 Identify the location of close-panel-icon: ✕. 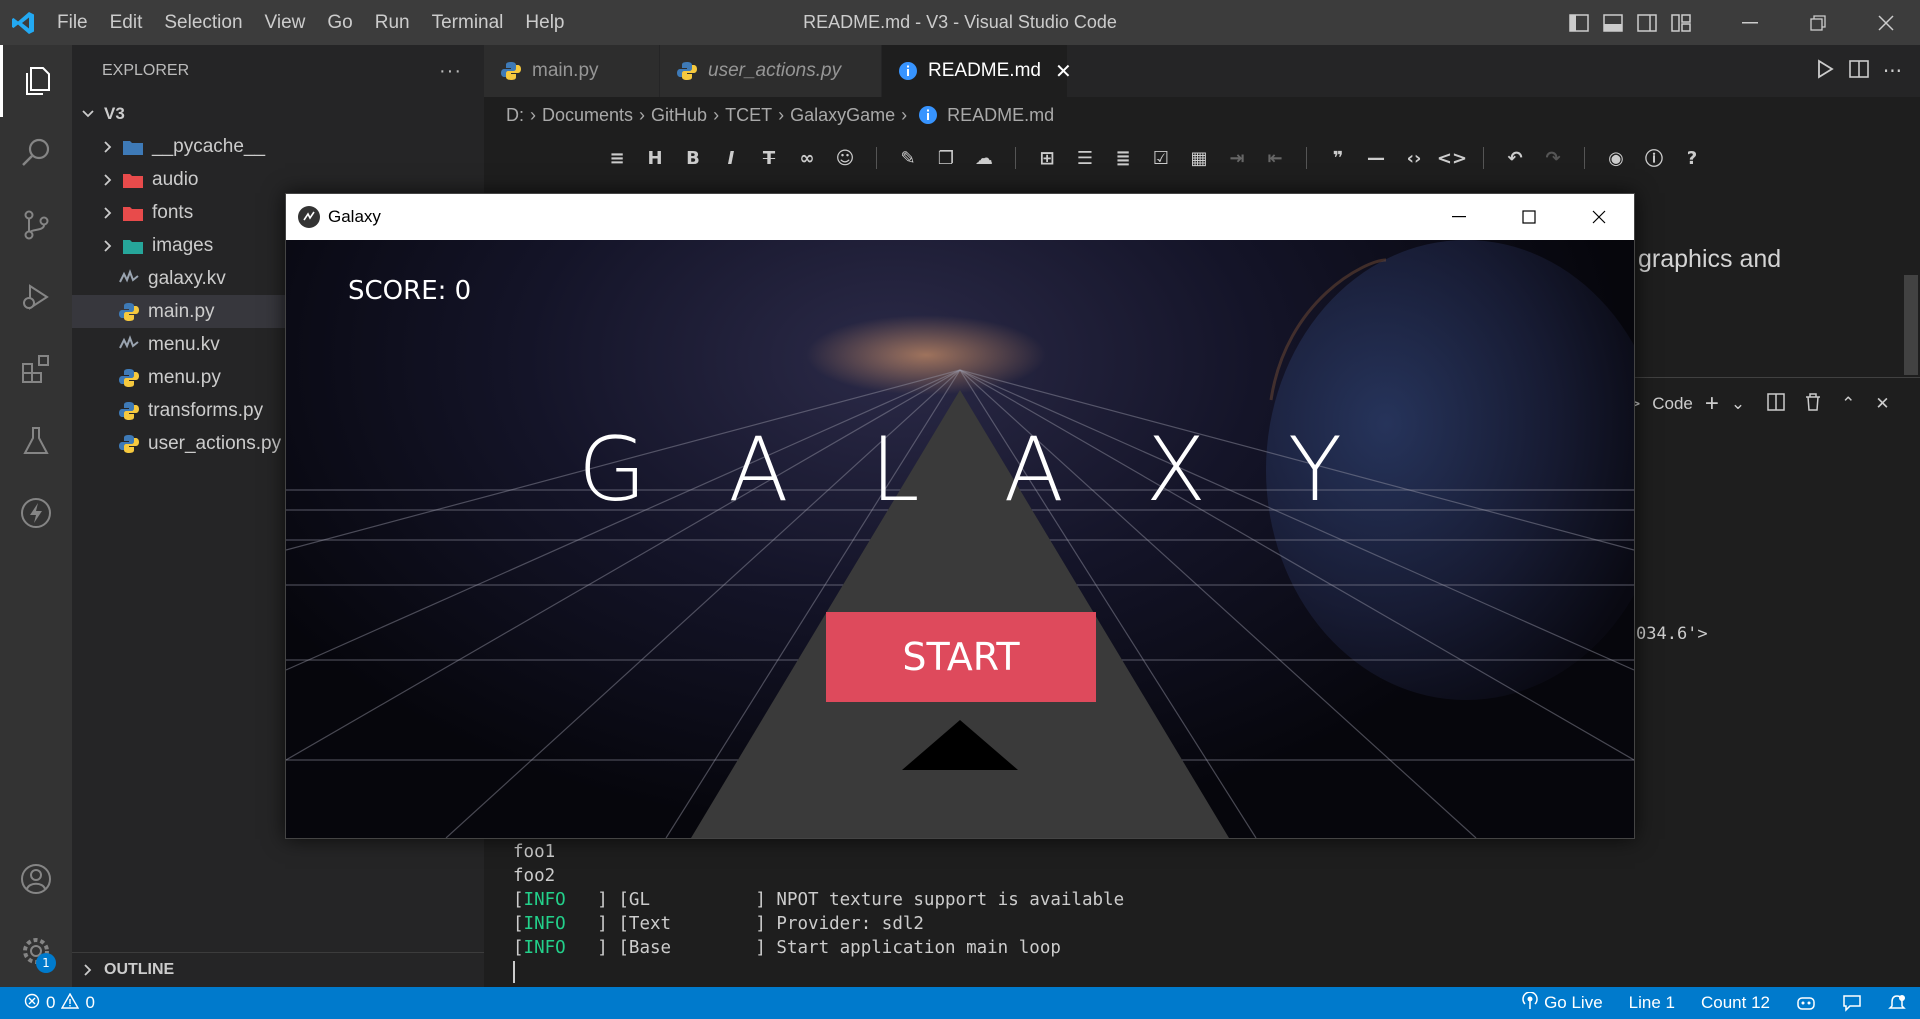
(1882, 404).